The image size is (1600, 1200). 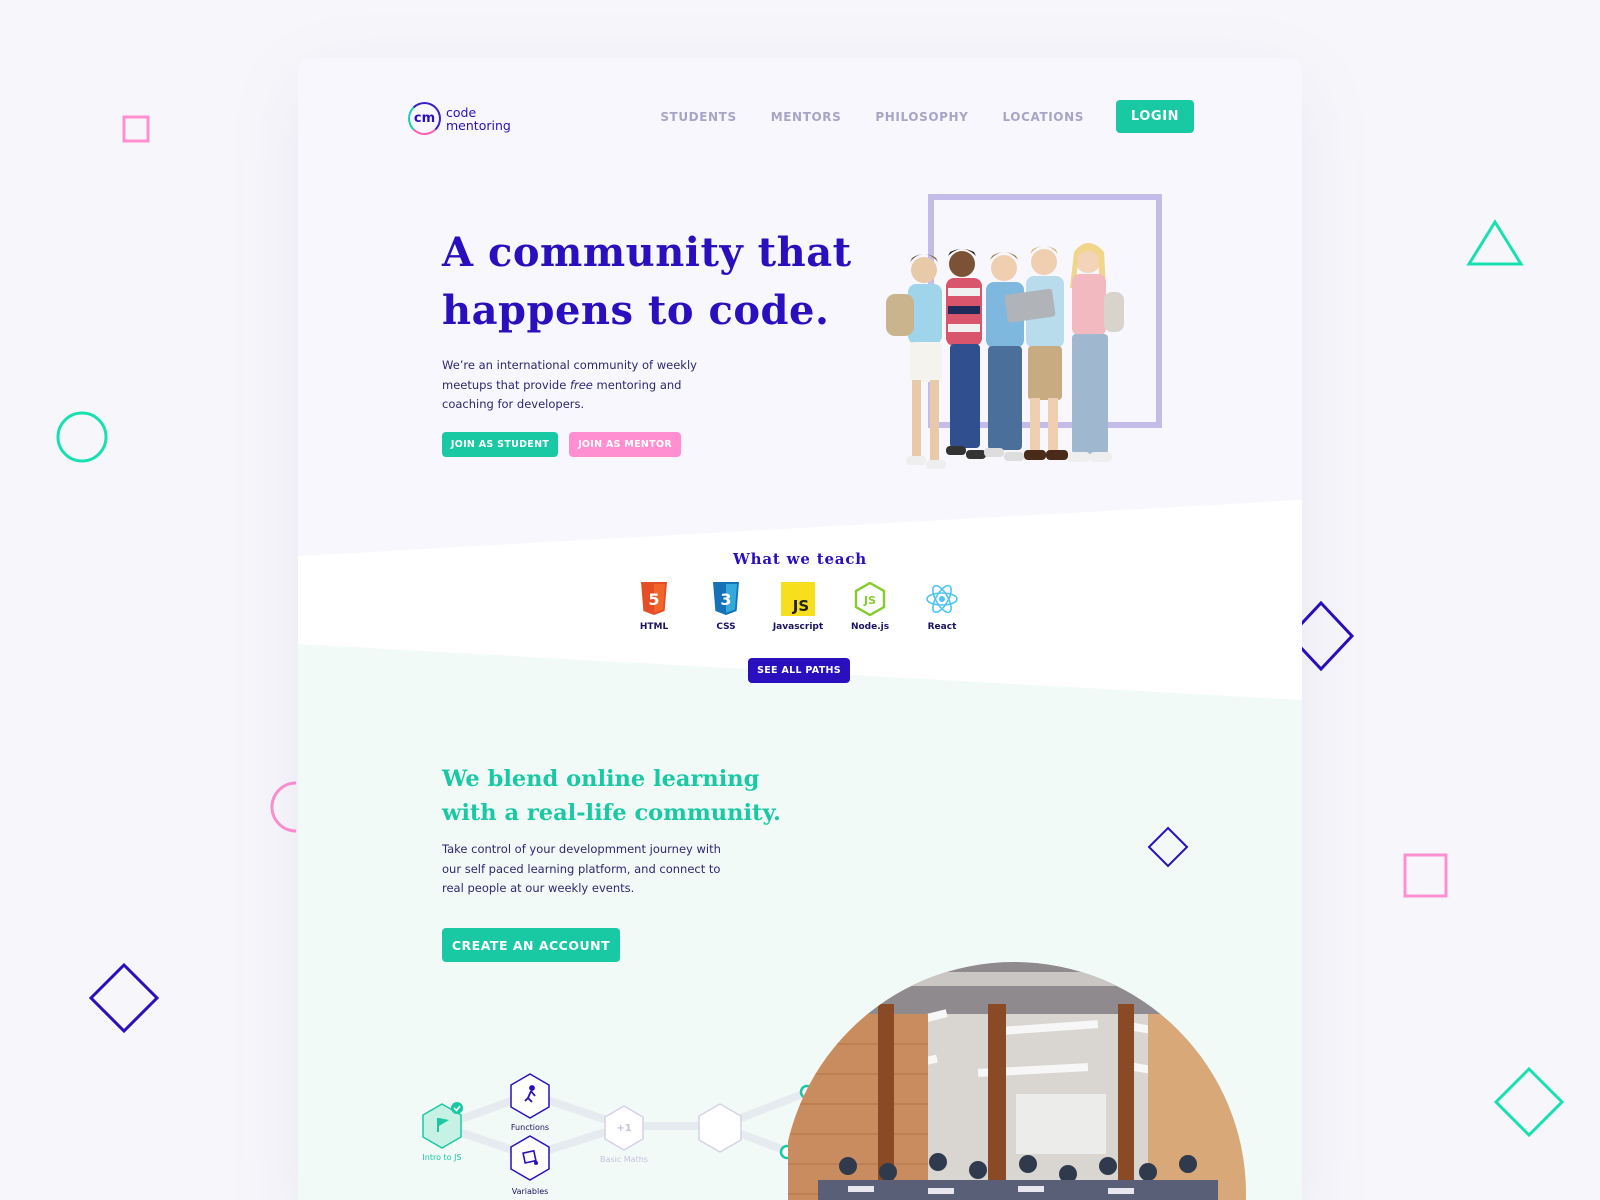 I want to click on logo-text: code mentoring, so click(x=478, y=119).